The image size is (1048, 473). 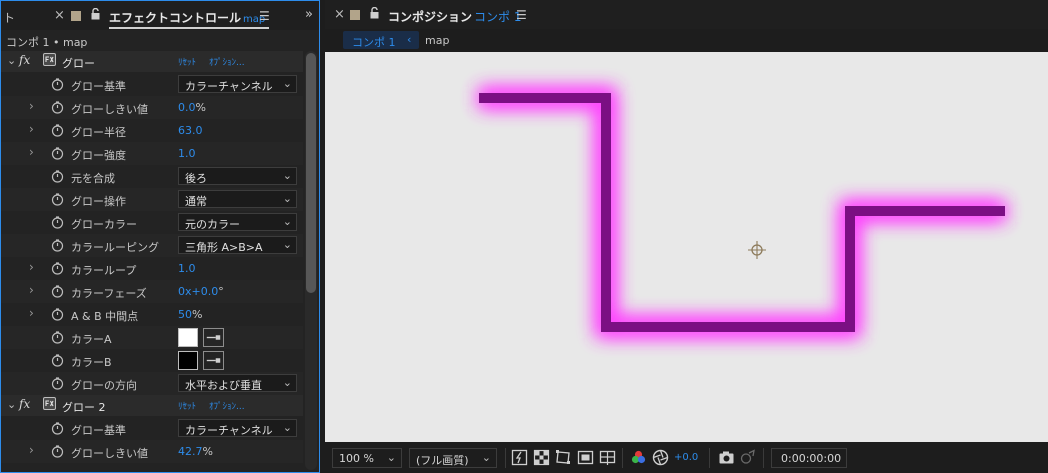 What do you see at coordinates (237, 245) in the screenshot?
I see `property-dropdown: 三角形 A>B>A ⌄` at bounding box center [237, 245].